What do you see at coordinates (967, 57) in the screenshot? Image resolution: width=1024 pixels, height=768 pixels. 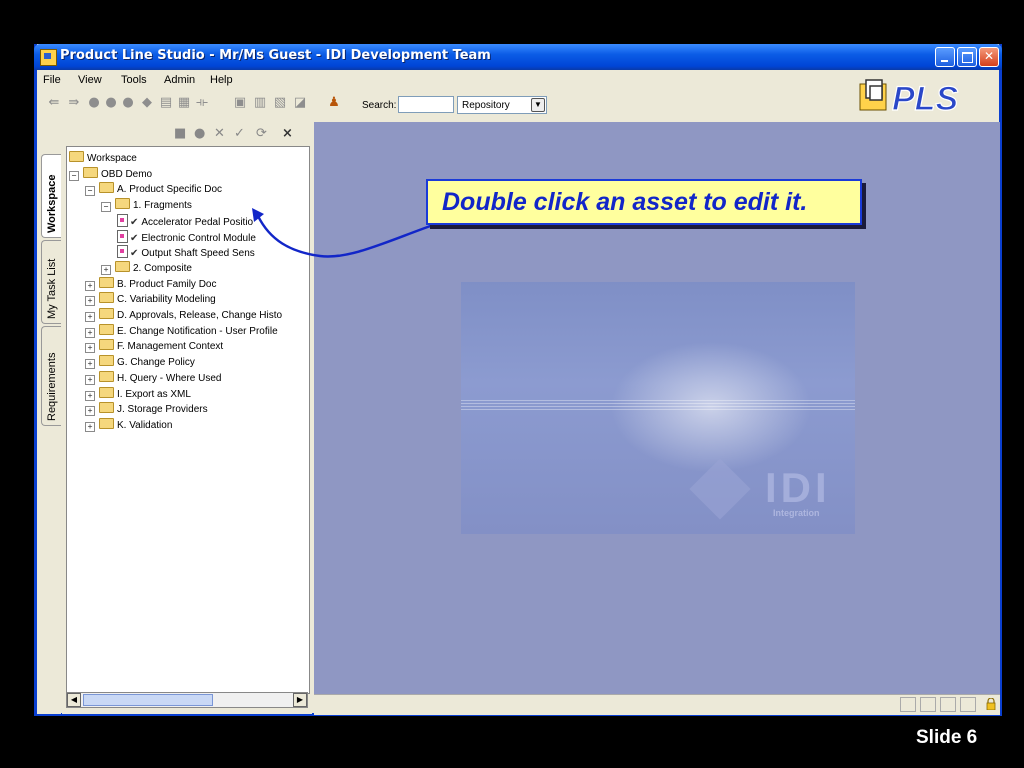 I see `maximize-button` at bounding box center [967, 57].